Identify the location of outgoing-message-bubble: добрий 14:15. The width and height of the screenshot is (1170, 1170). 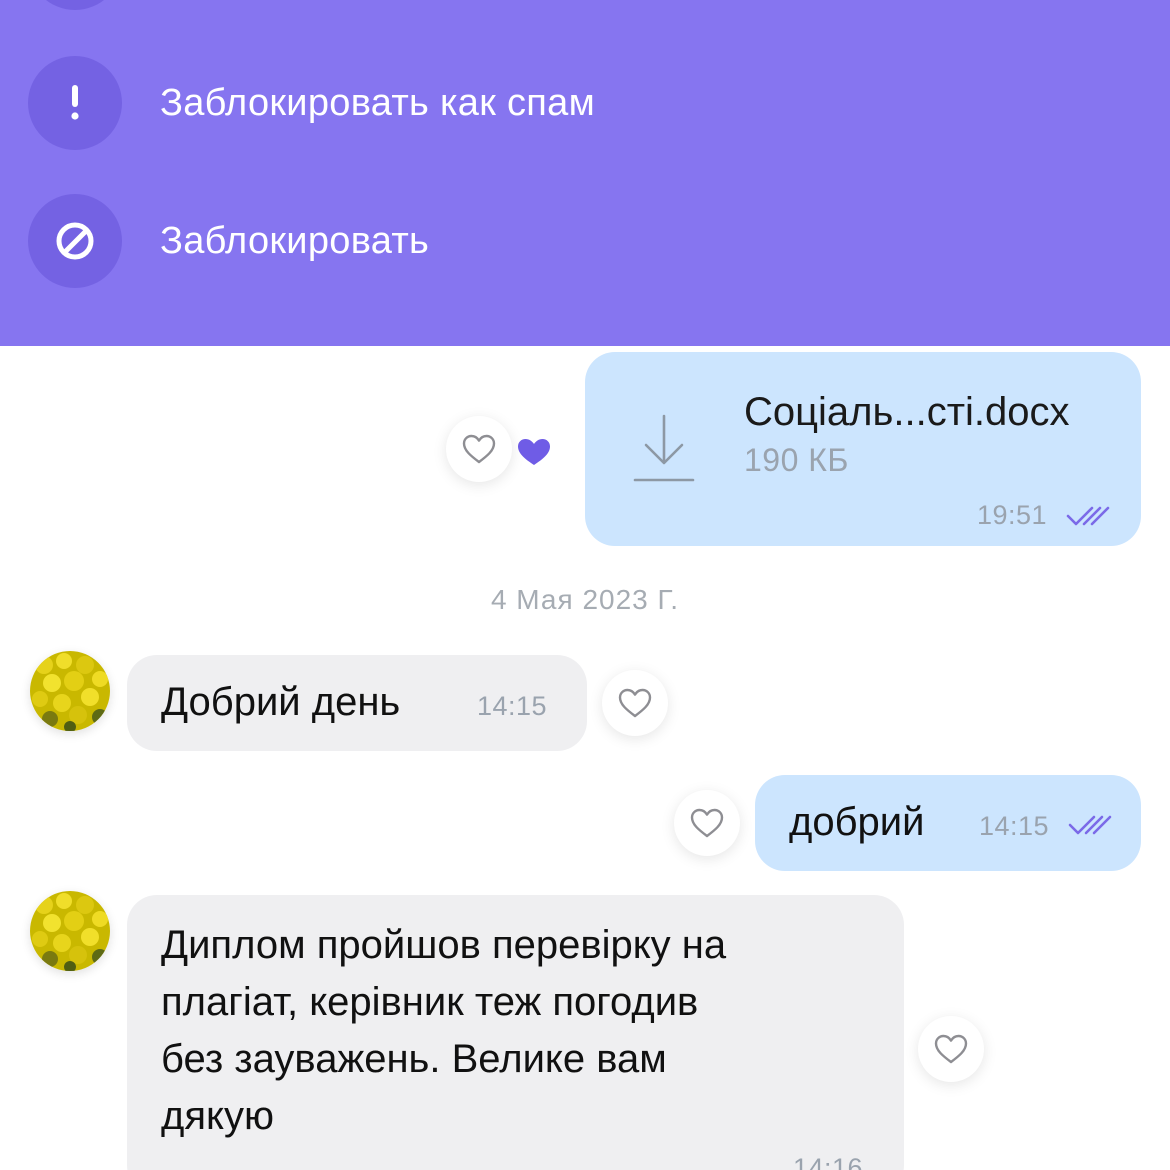
(948, 823).